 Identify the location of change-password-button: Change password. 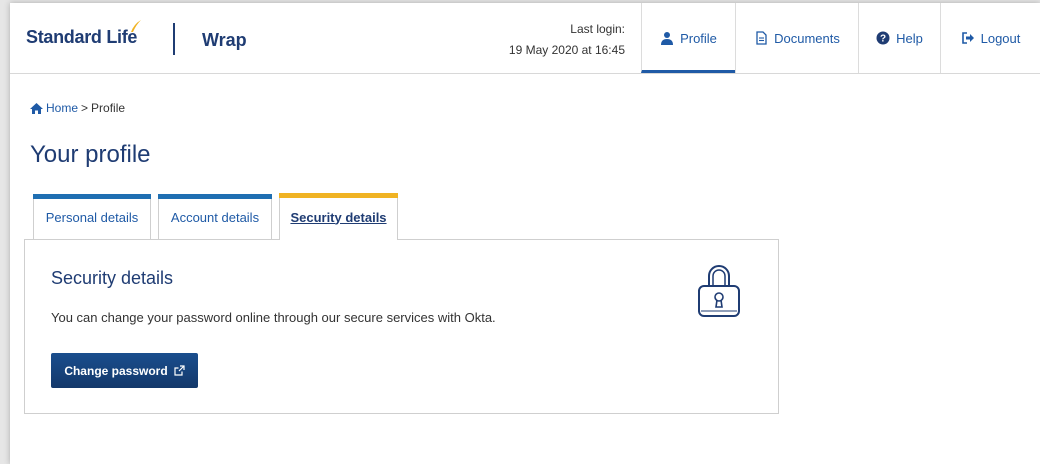
(124, 370).